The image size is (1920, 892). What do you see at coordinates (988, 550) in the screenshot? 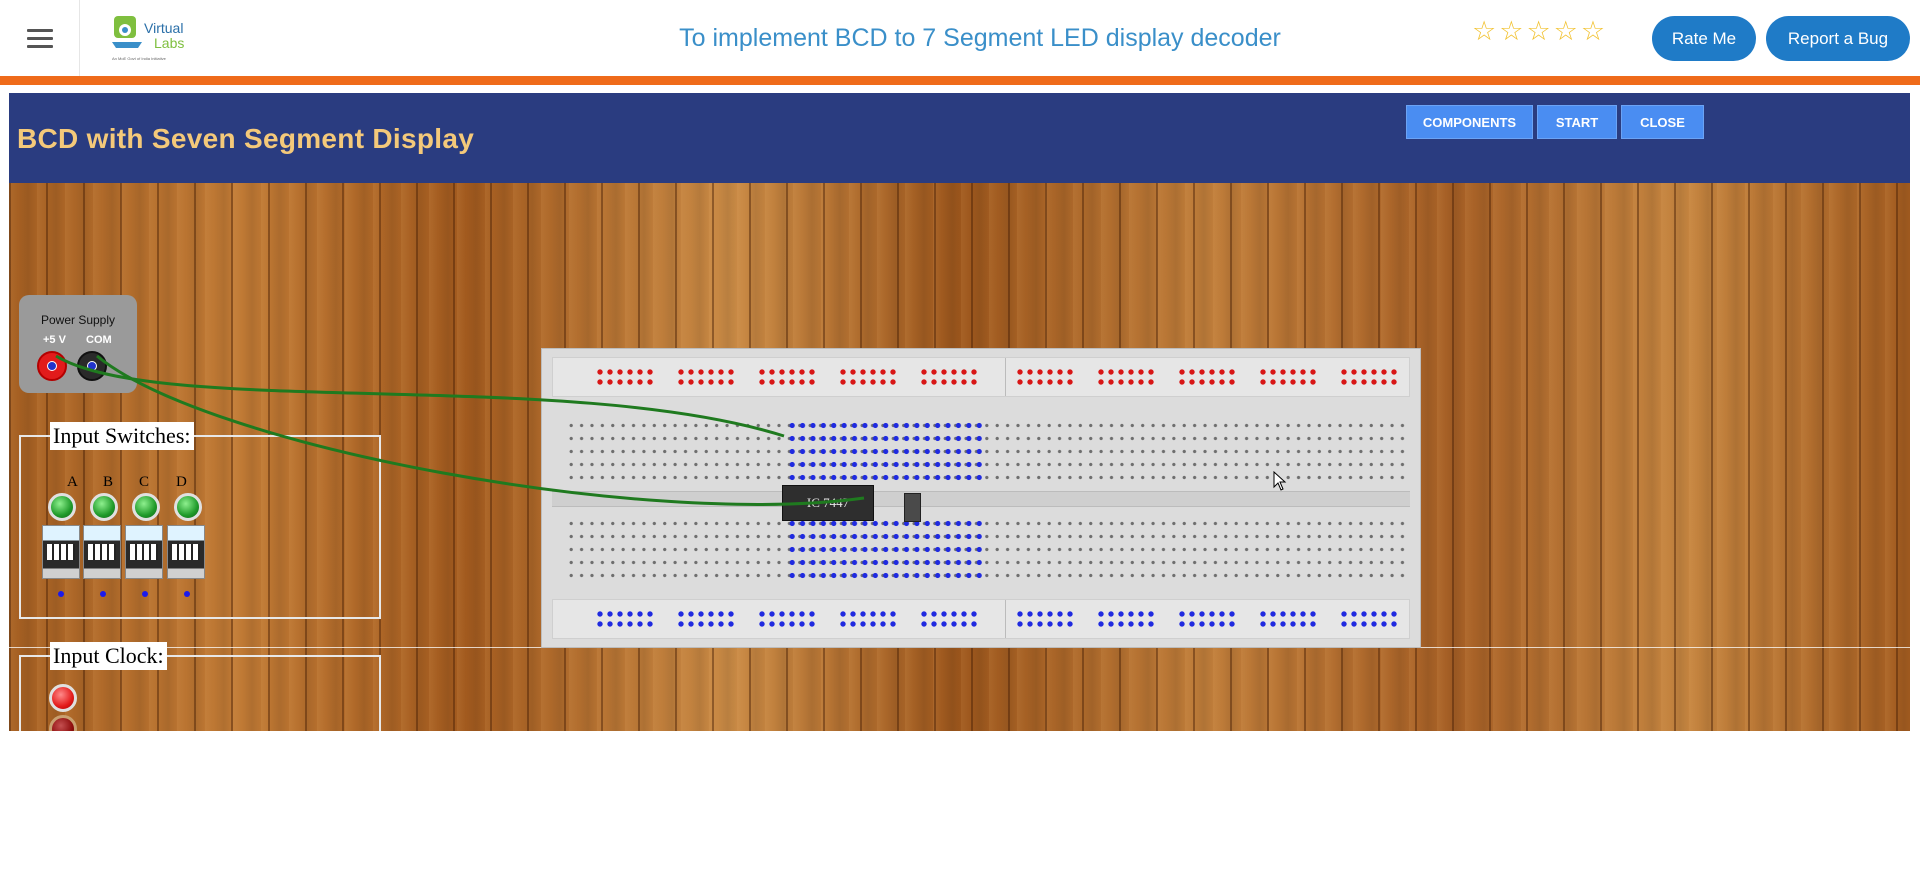
I see `terminal-holes-bottom` at bounding box center [988, 550].